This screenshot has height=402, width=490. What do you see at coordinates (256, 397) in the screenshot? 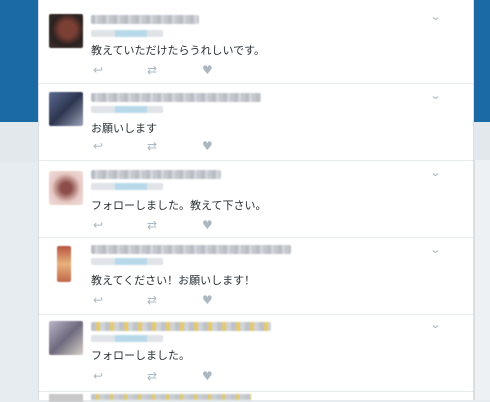
I see `tweet-item-partial` at bounding box center [256, 397].